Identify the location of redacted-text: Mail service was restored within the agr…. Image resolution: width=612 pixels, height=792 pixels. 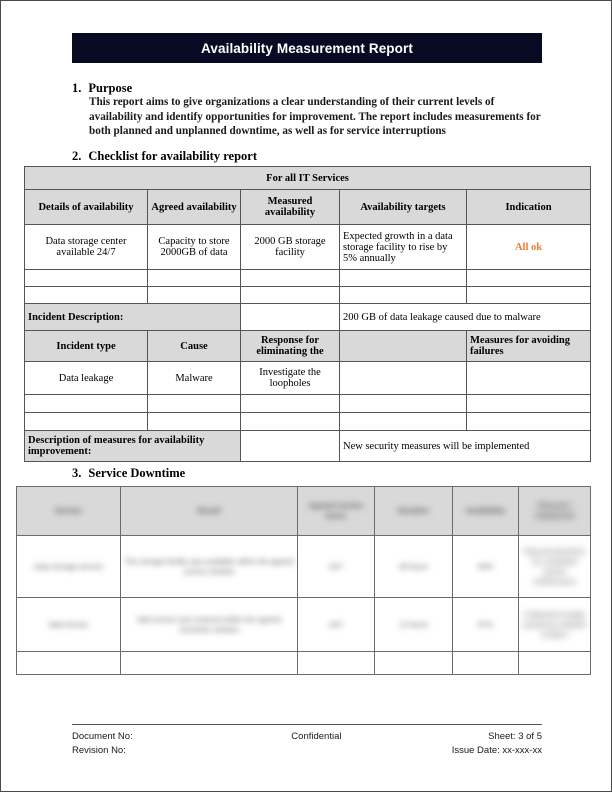
(209, 624).